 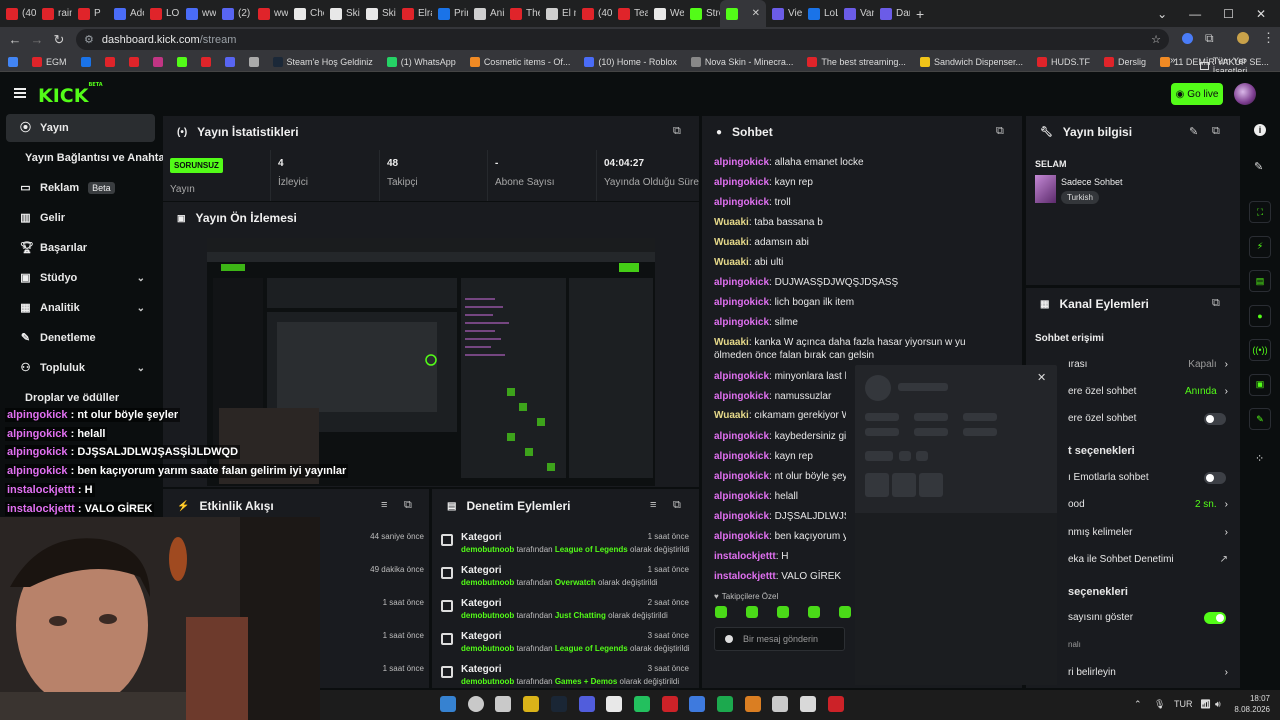 What do you see at coordinates (531, 704) in the screenshot?
I see `file-explorer-icon` at bounding box center [531, 704].